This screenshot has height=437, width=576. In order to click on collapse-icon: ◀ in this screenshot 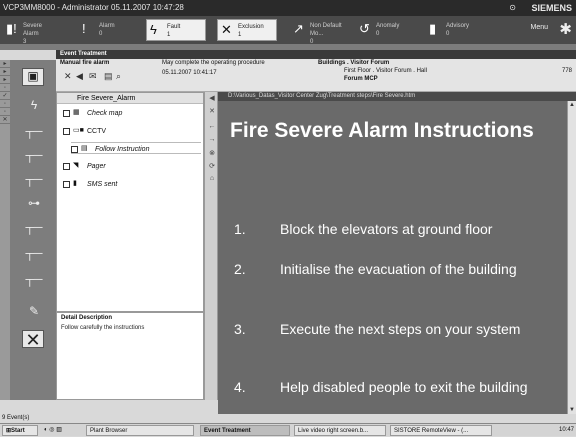, I will do `click(212, 98)`.